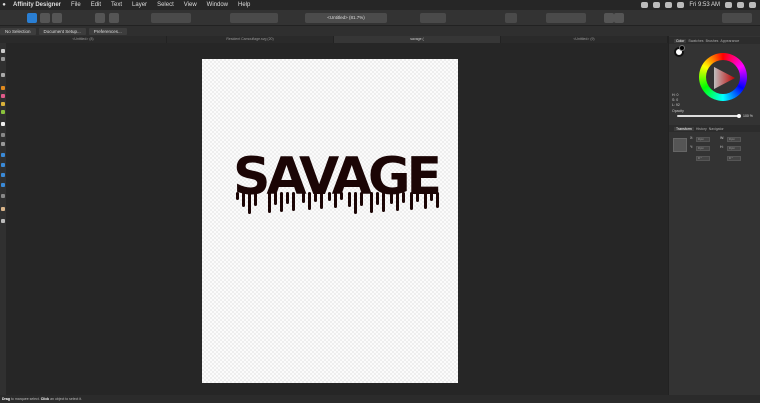 The height and width of the screenshot is (403, 760). Describe the element at coordinates (703, 148) in the screenshot. I see `y-field: 0 px` at that location.